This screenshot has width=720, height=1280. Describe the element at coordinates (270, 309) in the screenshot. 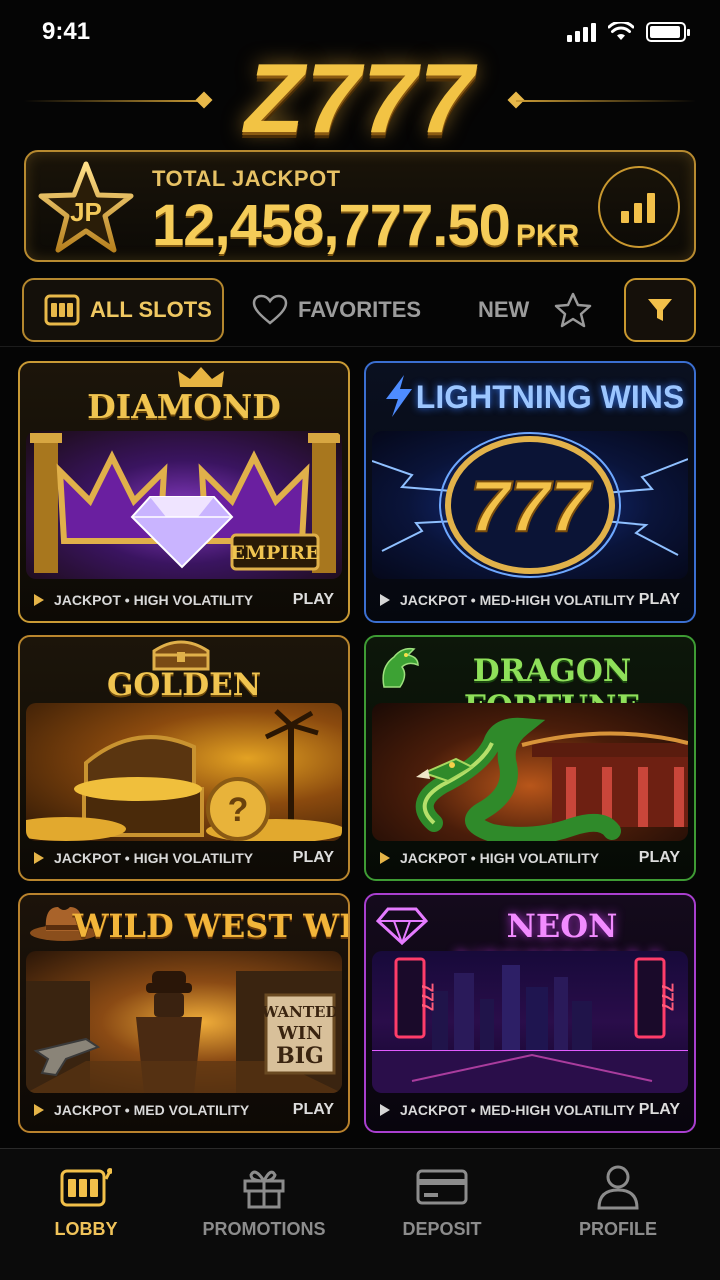

I see `heart-icon` at that location.